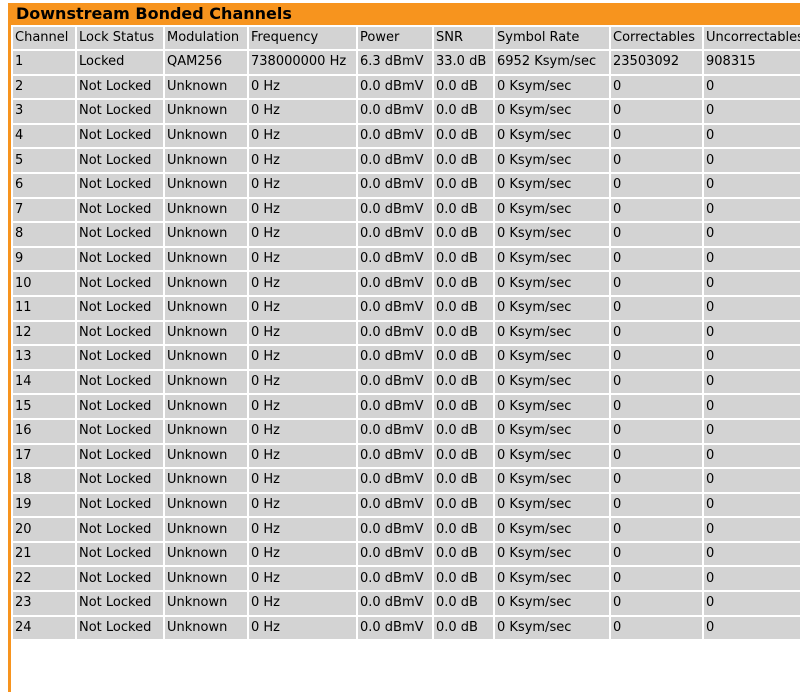 This screenshot has height=692, width=800. Describe the element at coordinates (552, 38) in the screenshot. I see `column-header-symbol-rate: Symbol Rate` at that location.